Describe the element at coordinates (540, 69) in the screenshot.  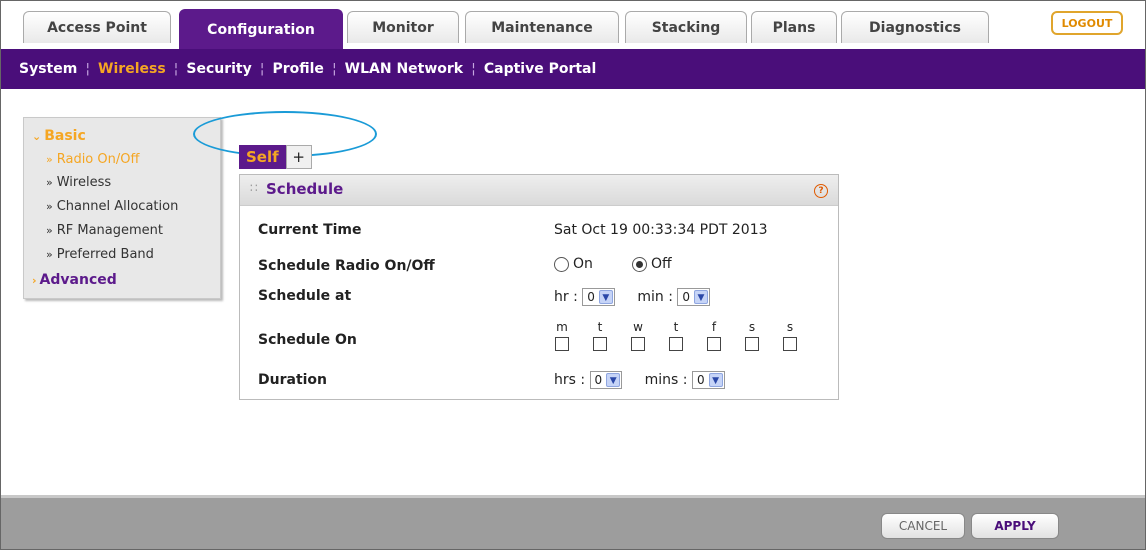
I see `subnav-captive-portal: Captive Portal` at that location.